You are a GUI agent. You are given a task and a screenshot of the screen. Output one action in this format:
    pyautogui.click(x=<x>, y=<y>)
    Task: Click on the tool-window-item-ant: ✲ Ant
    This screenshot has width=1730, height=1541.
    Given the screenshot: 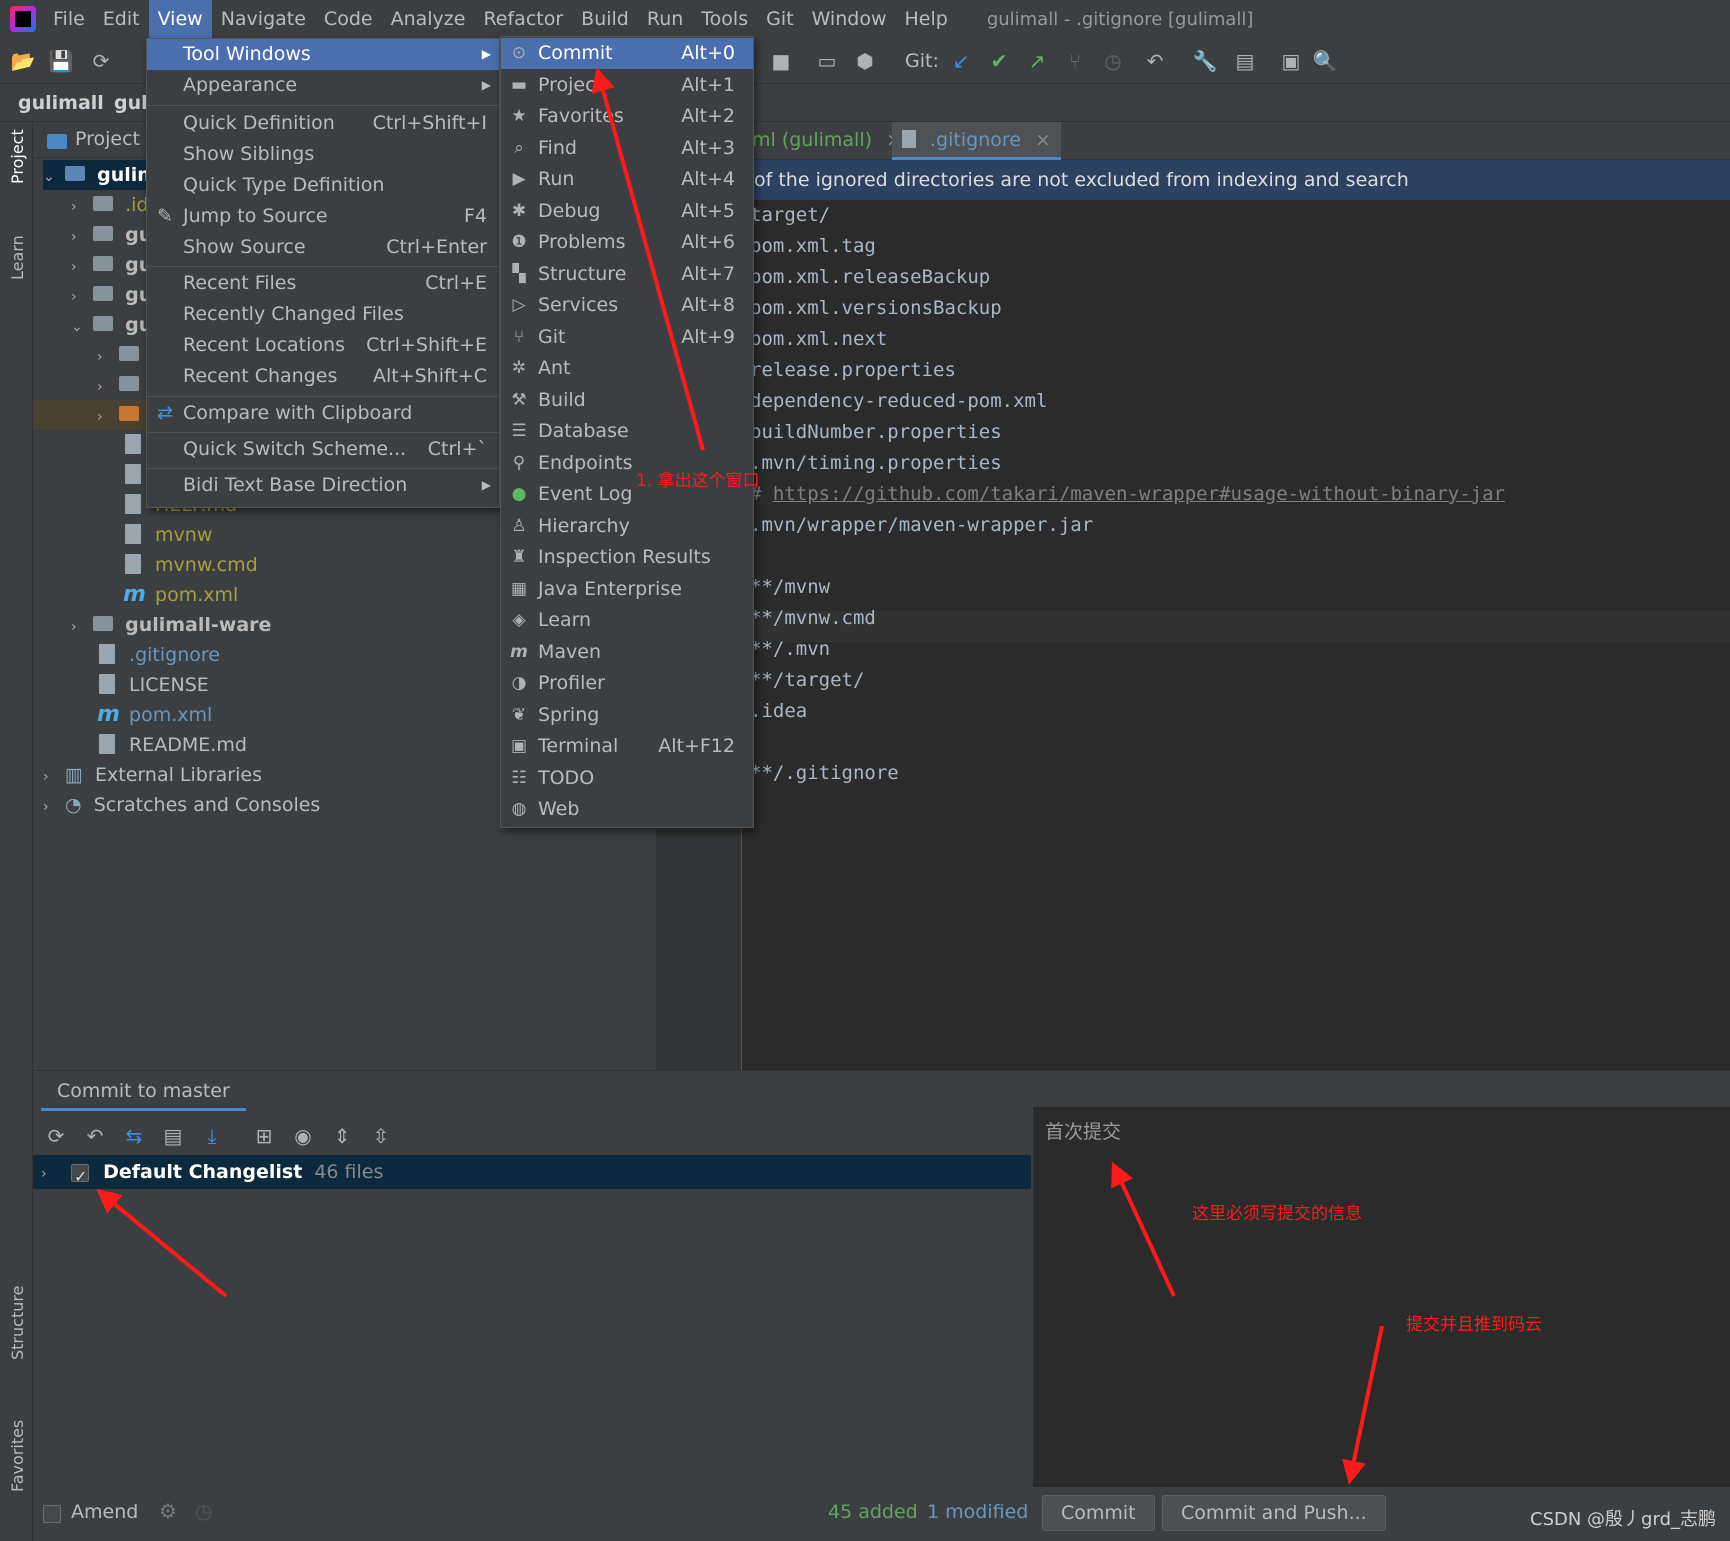 What is the action you would take?
    pyautogui.click(x=627, y=368)
    